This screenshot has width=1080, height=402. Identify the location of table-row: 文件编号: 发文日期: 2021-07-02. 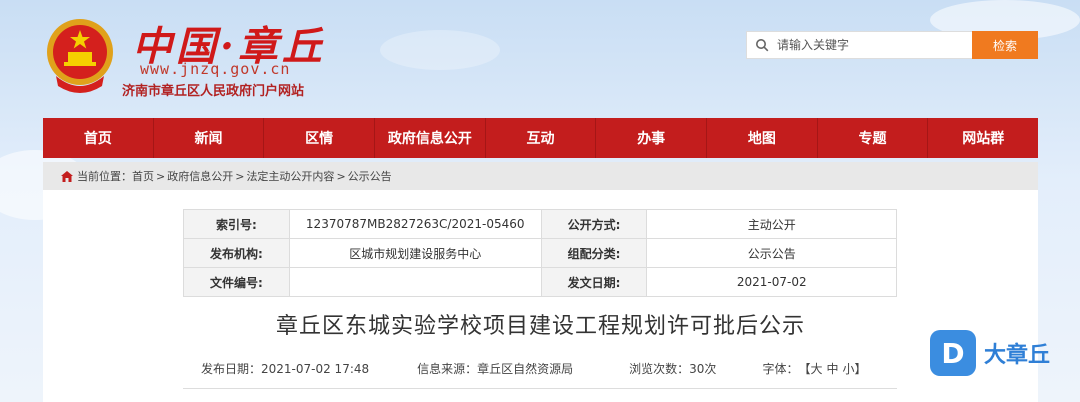
(540, 282).